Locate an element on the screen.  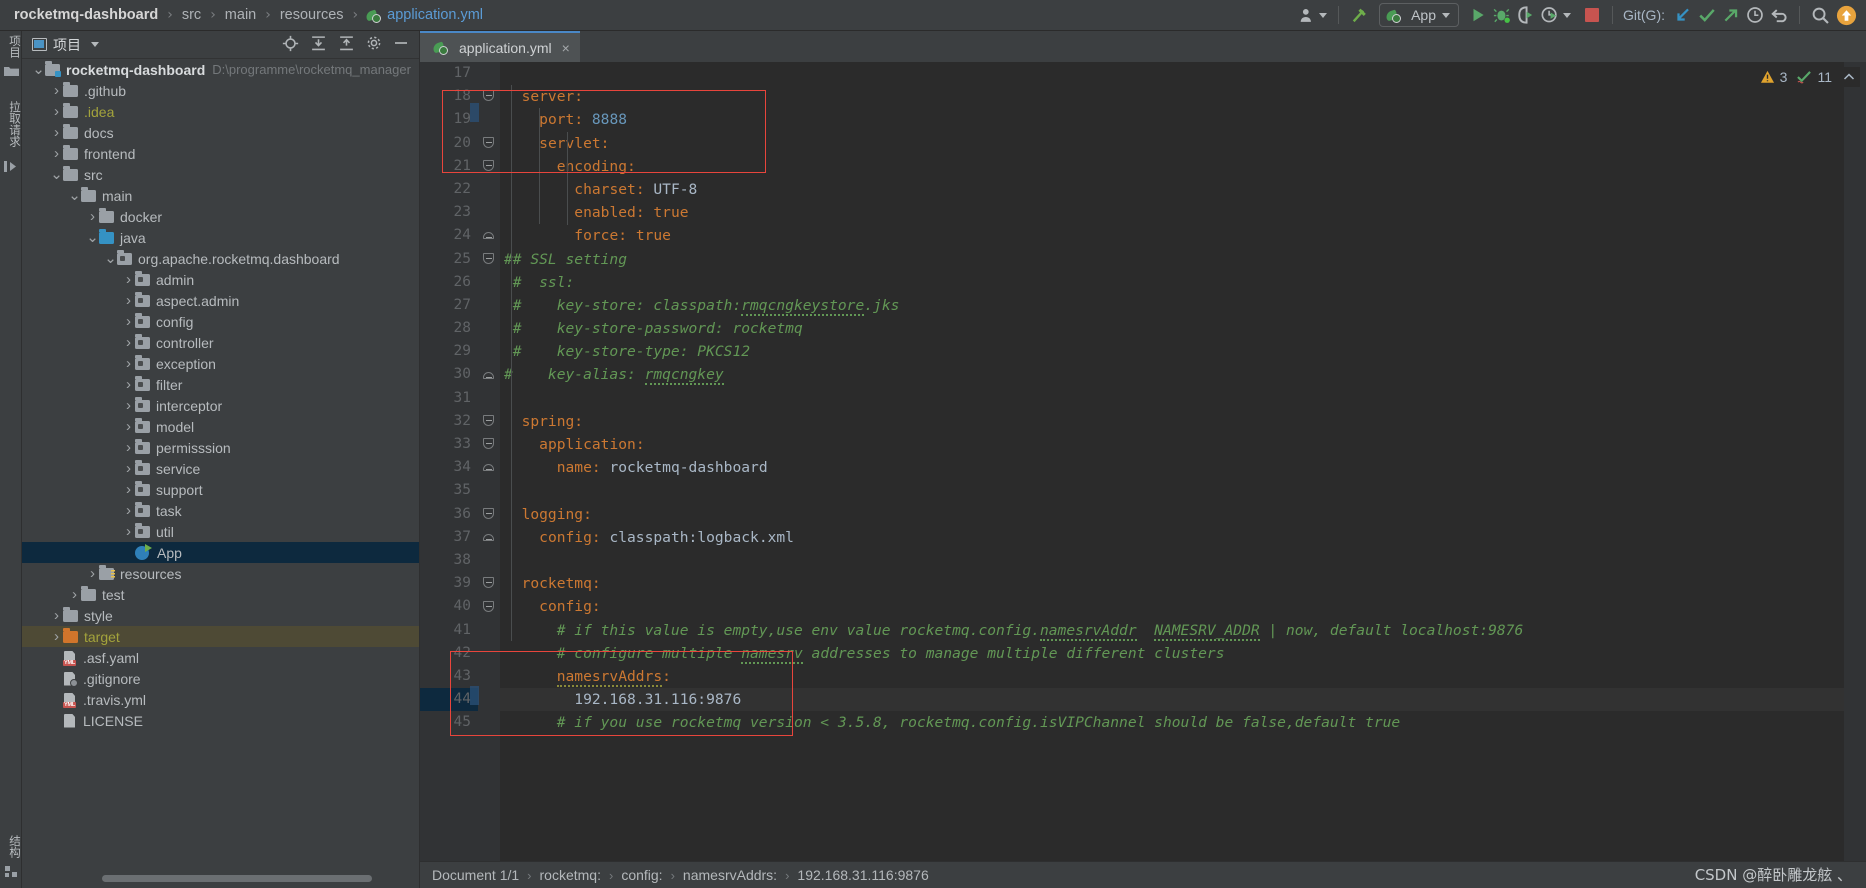
tree-node--gitignore: .gitignore is located at coordinates (220, 678).